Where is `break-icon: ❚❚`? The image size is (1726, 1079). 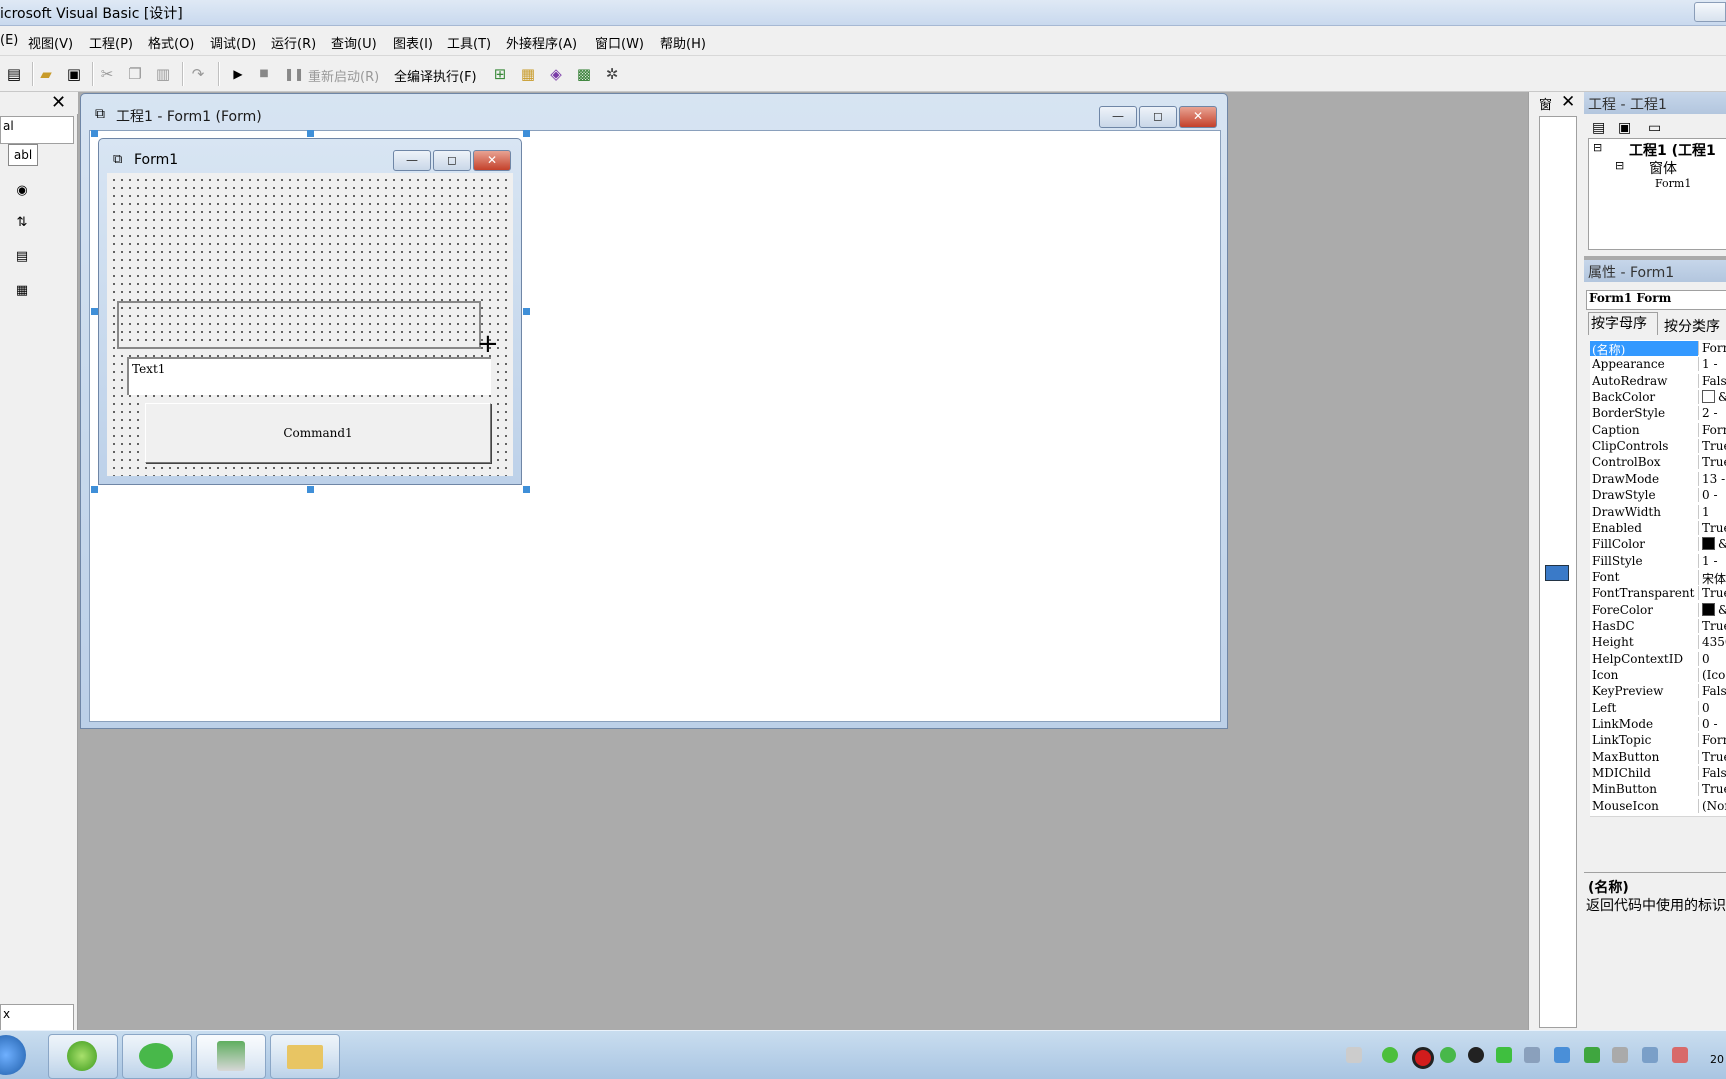
break-icon: ❚❚ is located at coordinates (294, 74).